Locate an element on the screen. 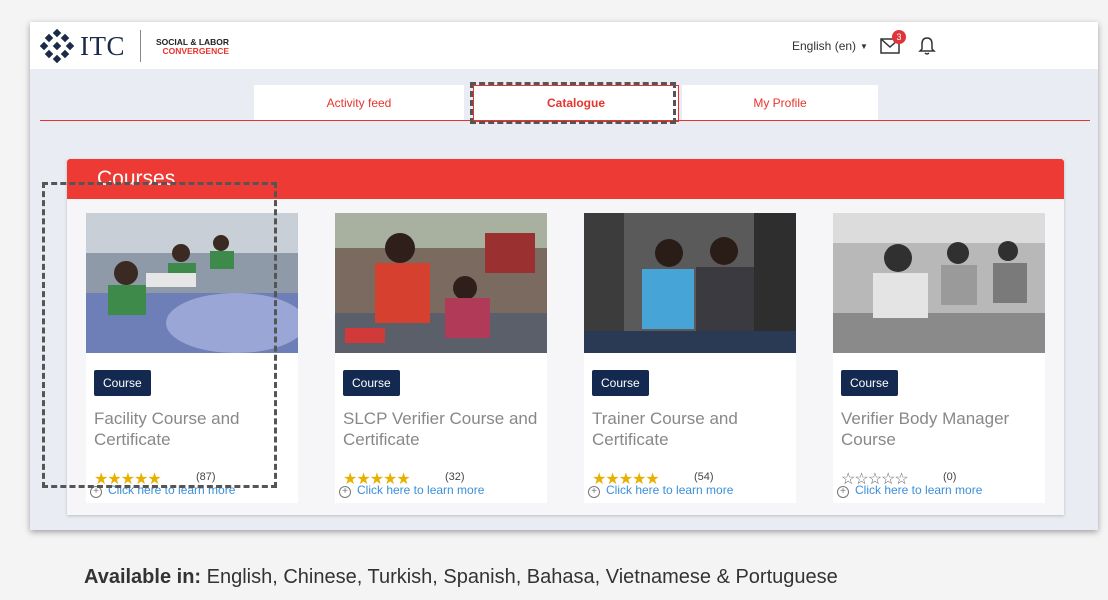  partner-logo: SOCIAL & LABOR CONVERGENCE is located at coordinates (192, 47).